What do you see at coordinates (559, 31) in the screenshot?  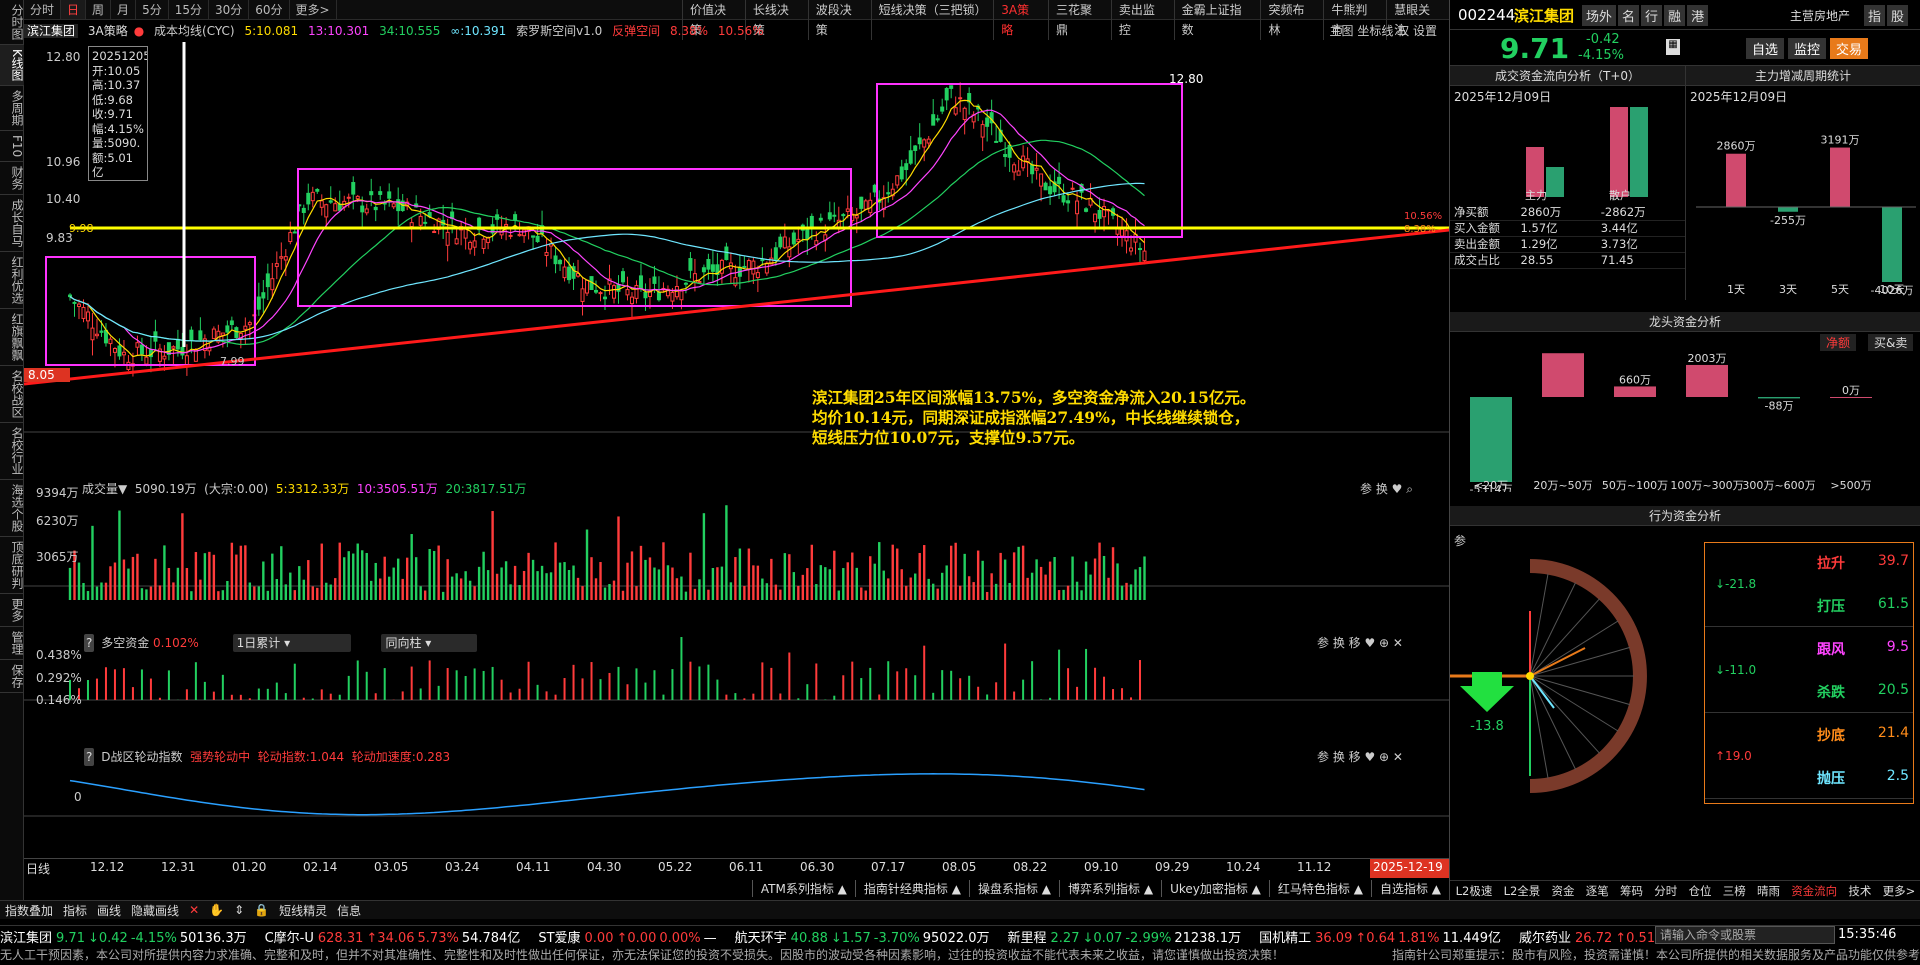 I see `indicator-name: 索罗斯空间v1.0` at bounding box center [559, 31].